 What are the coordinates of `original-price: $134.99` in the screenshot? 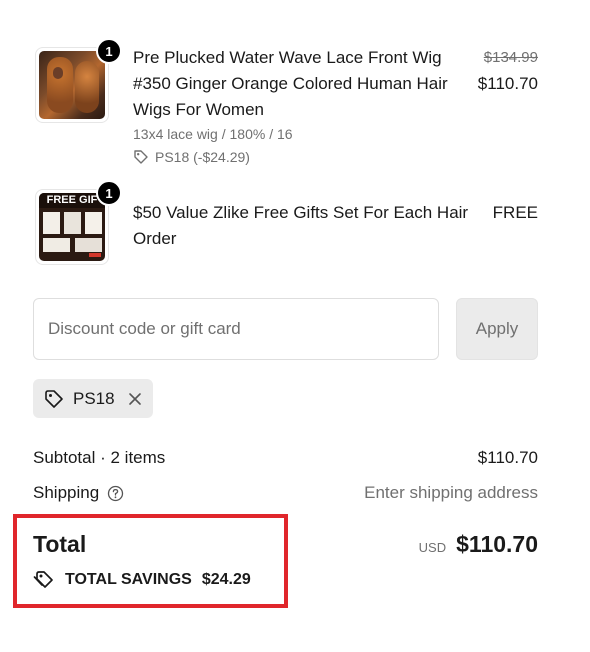 It's located at (510, 57).